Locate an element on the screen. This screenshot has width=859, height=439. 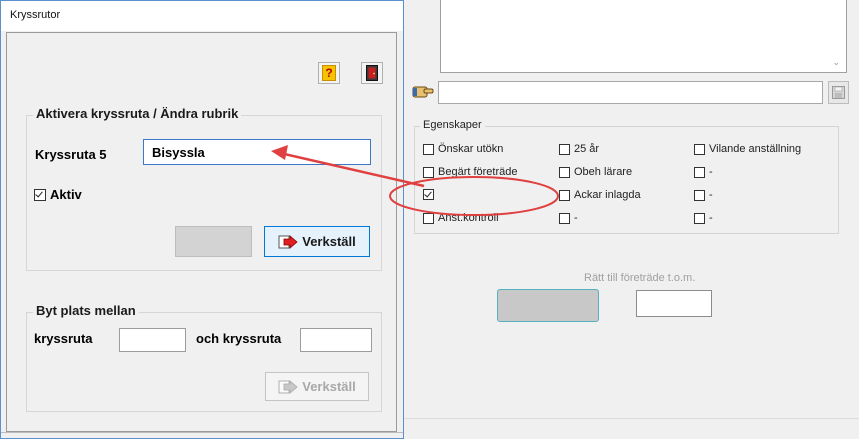
aktiv-checkbox-box is located at coordinates (40, 194).